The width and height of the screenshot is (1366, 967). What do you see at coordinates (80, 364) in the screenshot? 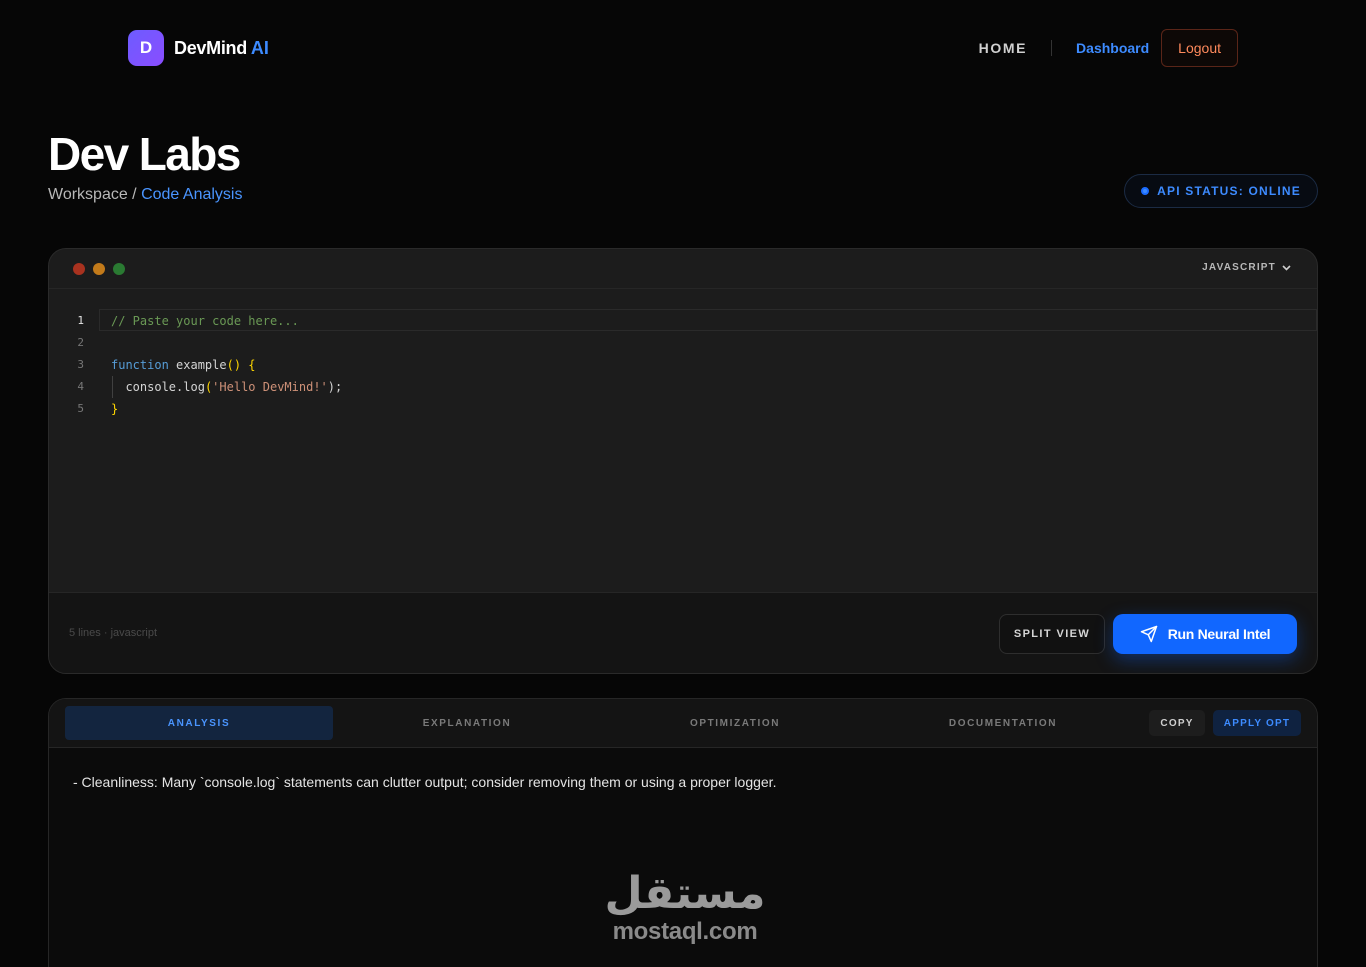
I see `line-number: 3` at bounding box center [80, 364].